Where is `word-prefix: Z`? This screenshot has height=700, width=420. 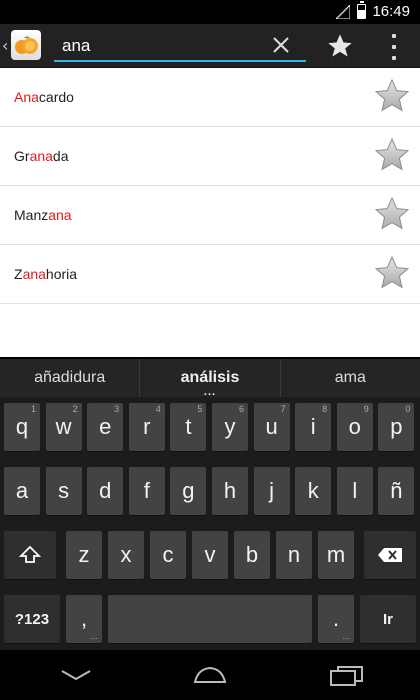 word-prefix: Z is located at coordinates (18, 274).